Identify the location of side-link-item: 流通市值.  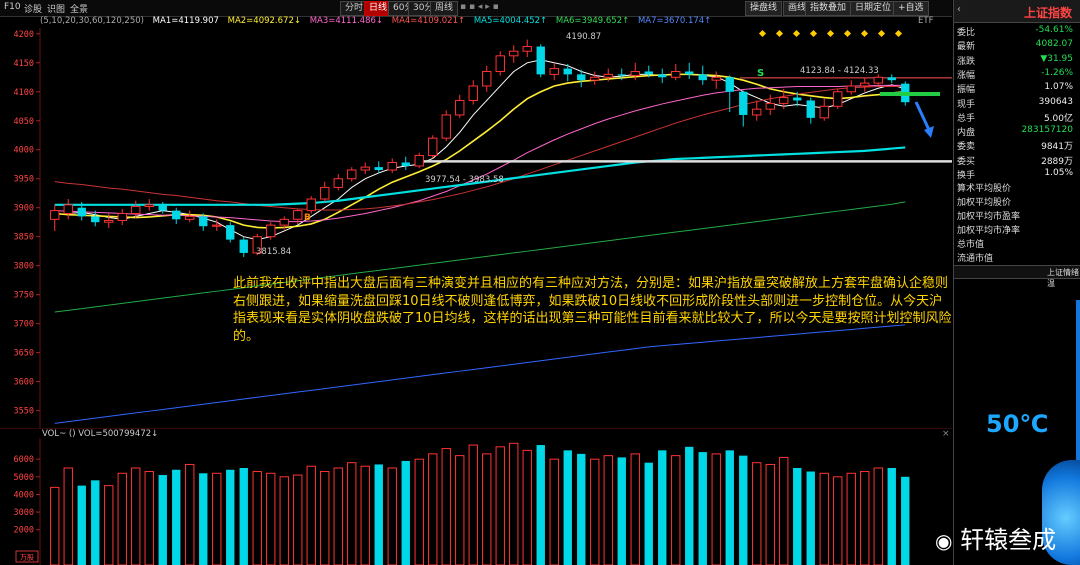
(1017, 257).